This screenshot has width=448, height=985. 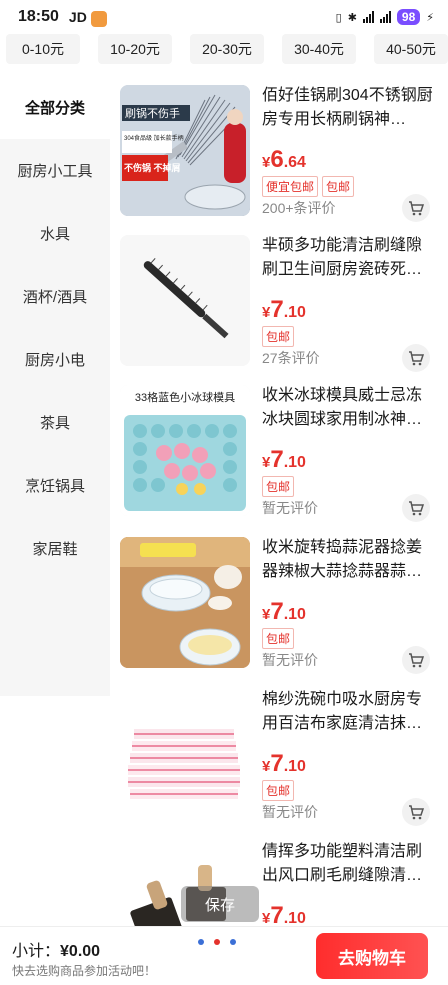 I want to click on product-card: 棉纱洗碗巾吸水厨房专用百洁布家庭清洁抹… ¥7.10 包邮 暂无评价, so click(x=279, y=755).